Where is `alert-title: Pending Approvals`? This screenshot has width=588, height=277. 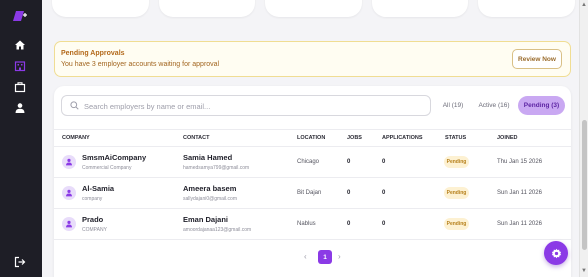 alert-title: Pending Approvals is located at coordinates (93, 53).